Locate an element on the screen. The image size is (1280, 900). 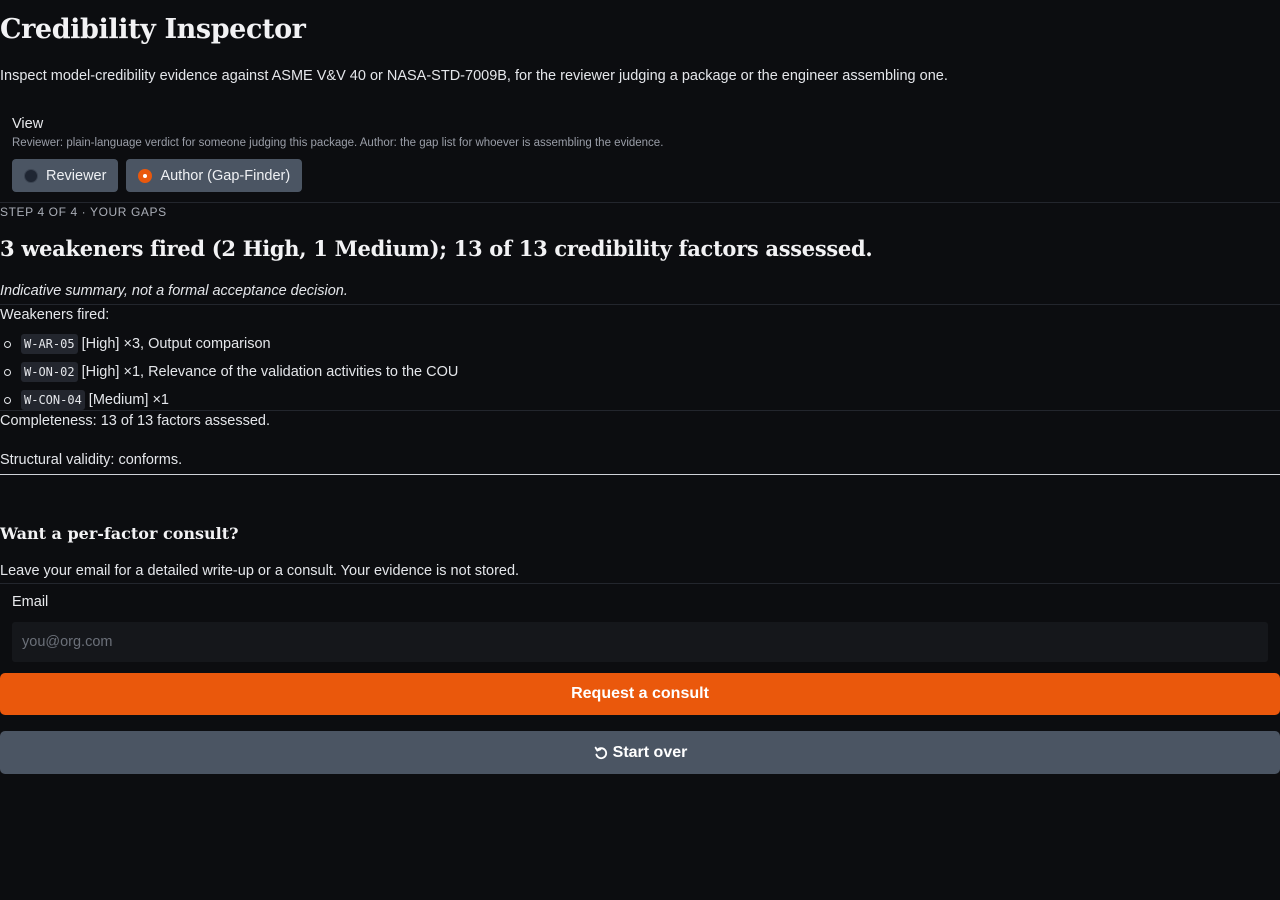
email-field is located at coordinates (640, 642).